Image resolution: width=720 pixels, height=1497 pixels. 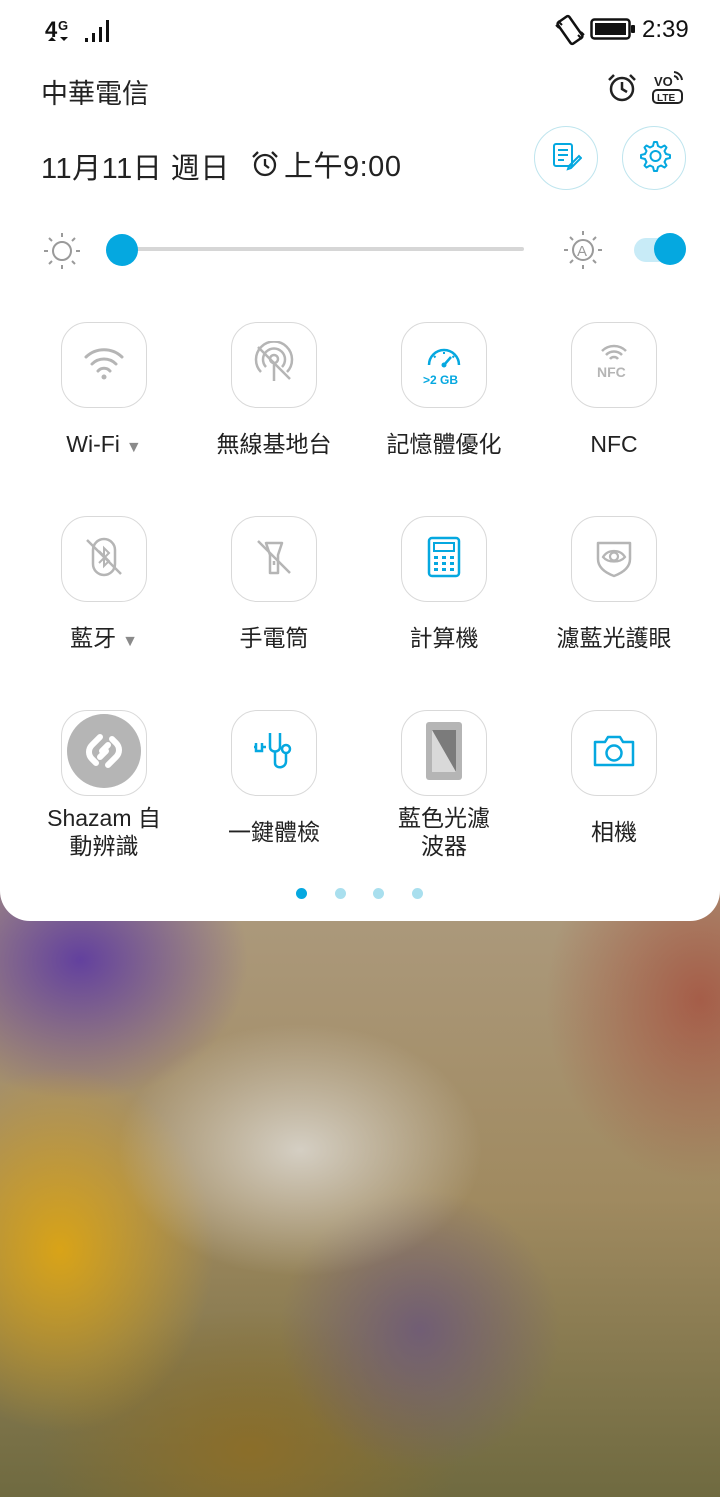 I want to click on tile-hotspot, so click(x=274, y=365).